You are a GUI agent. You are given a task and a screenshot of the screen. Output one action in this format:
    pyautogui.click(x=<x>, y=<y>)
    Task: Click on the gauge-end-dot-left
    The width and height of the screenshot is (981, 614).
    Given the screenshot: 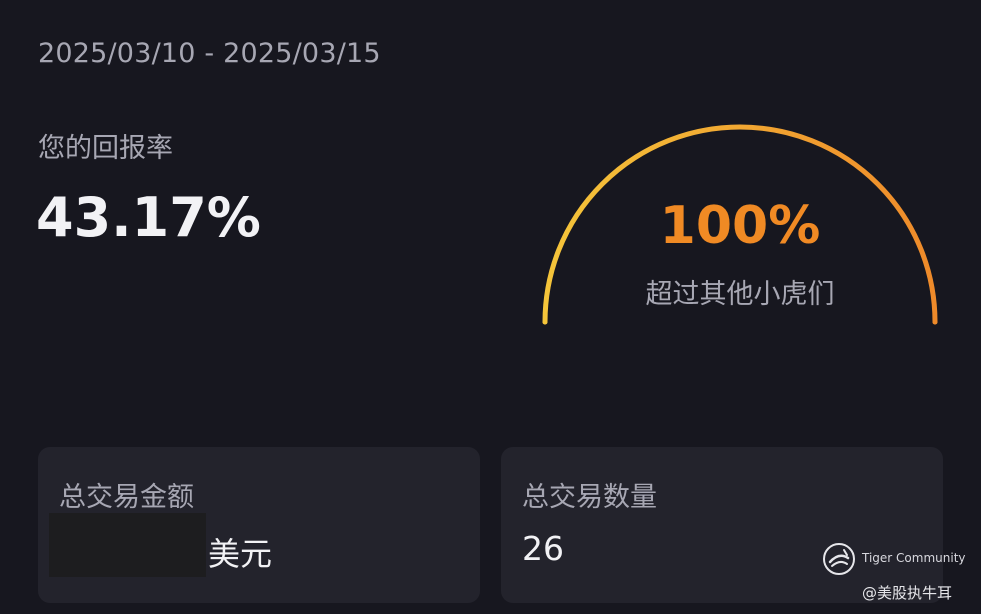 What is the action you would take?
    pyautogui.click(x=545, y=322)
    